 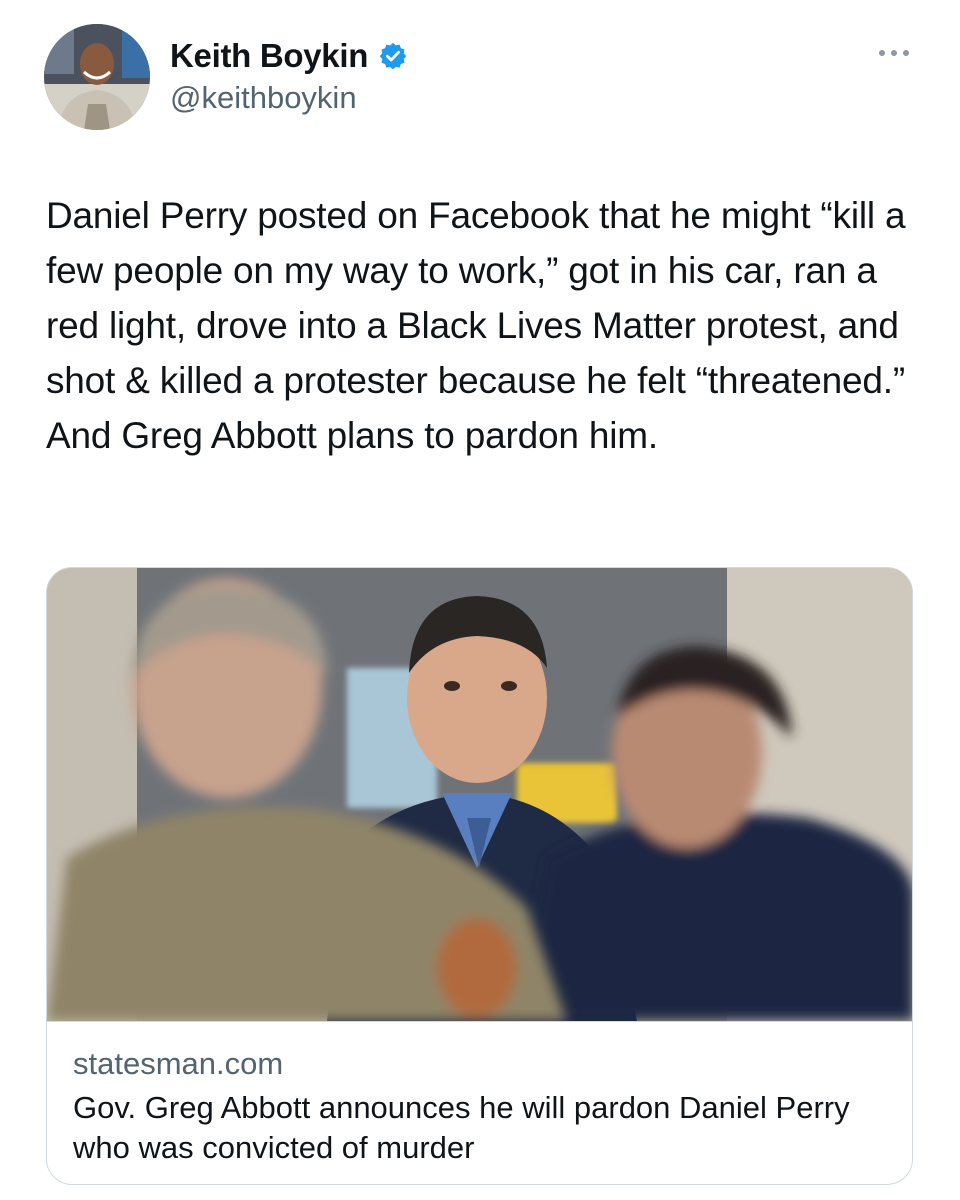 What do you see at coordinates (393, 56) in the screenshot?
I see `verified-badge-icon` at bounding box center [393, 56].